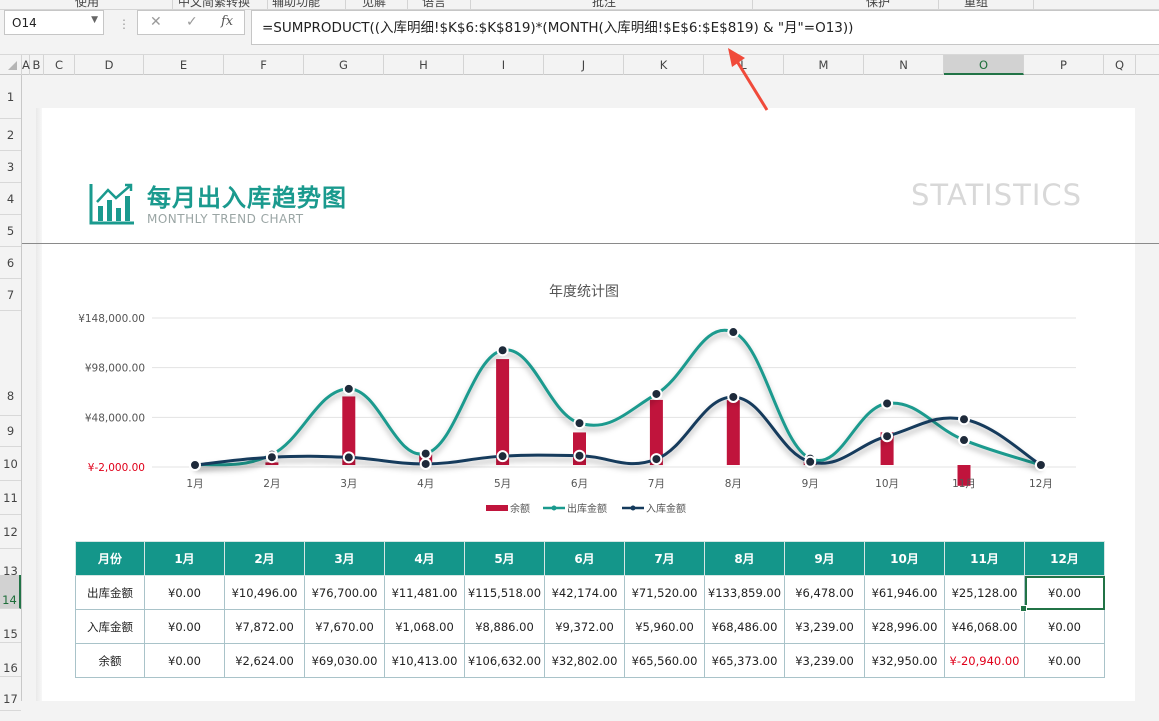  Describe the element at coordinates (10, 694) in the screenshot. I see `row-header: 17` at that location.